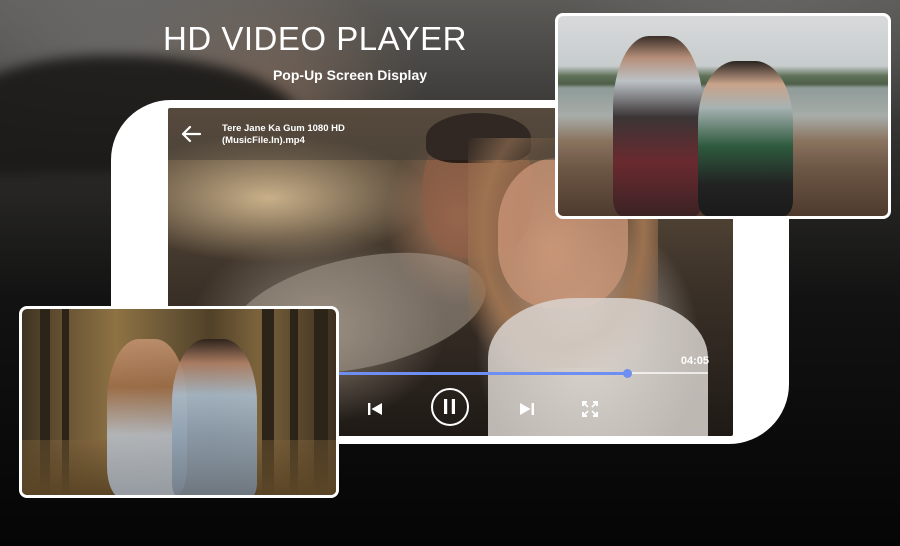  What do you see at coordinates (375, 409) in the screenshot?
I see `skip-previous-icon` at bounding box center [375, 409].